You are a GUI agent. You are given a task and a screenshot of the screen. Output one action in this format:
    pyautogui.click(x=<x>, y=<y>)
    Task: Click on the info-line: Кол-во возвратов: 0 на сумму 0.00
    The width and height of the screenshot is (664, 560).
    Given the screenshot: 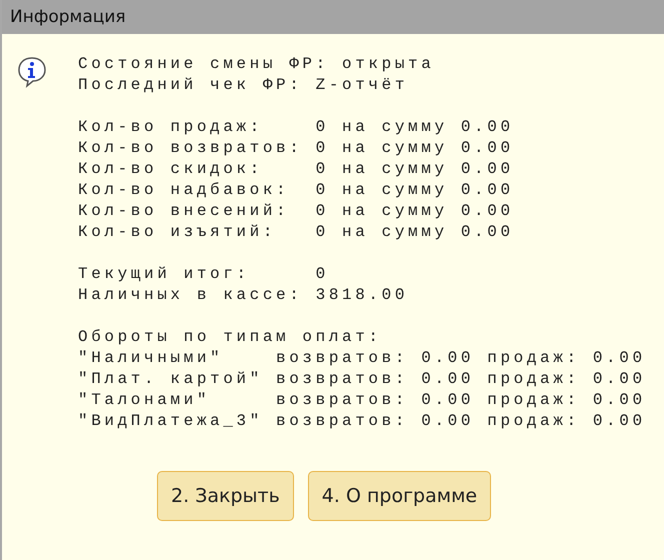 What is the action you would take?
    pyautogui.click(x=296, y=148)
    